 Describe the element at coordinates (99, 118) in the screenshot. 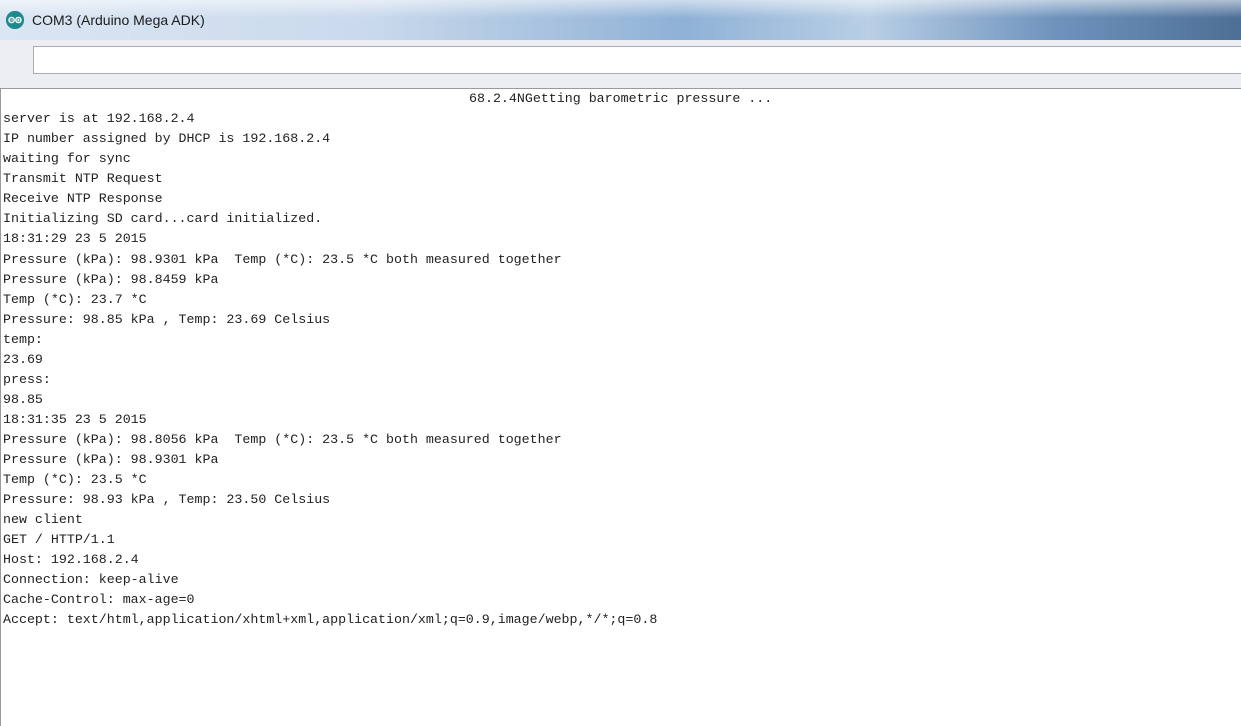

I see `serial-line: server is at 192.168.2.4` at that location.